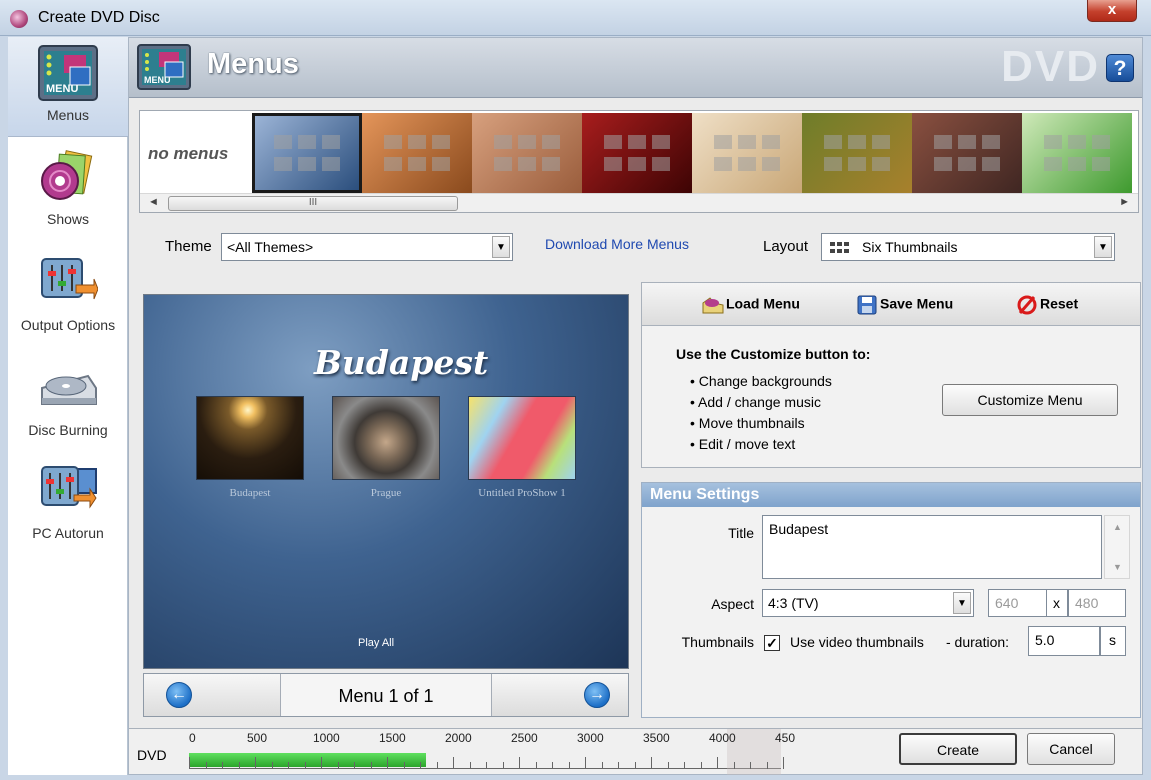 Image resolution: width=1151 pixels, height=780 pixels. I want to click on theme-thumbnail-ivory-flower, so click(747, 153).